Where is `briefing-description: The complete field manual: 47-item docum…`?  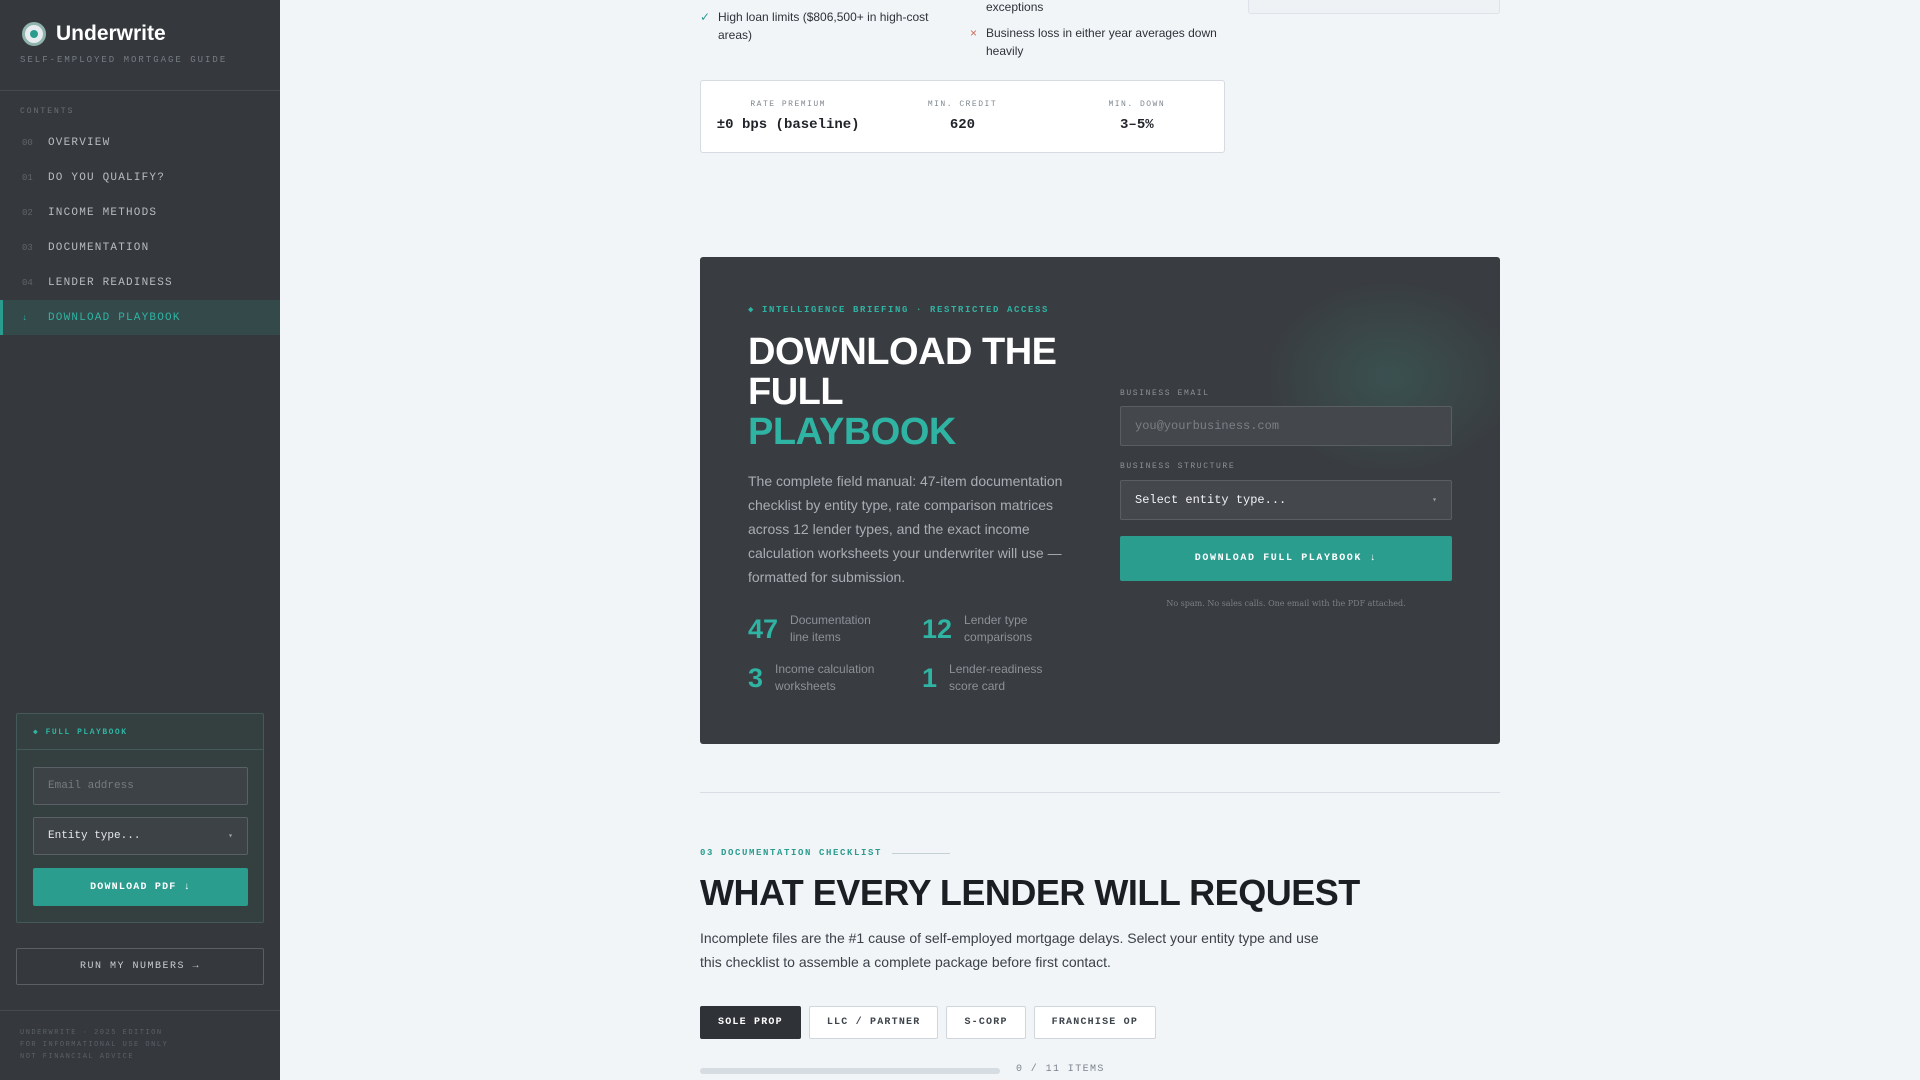 briefing-description: The complete field manual: 47-item docum… is located at coordinates (905, 529).